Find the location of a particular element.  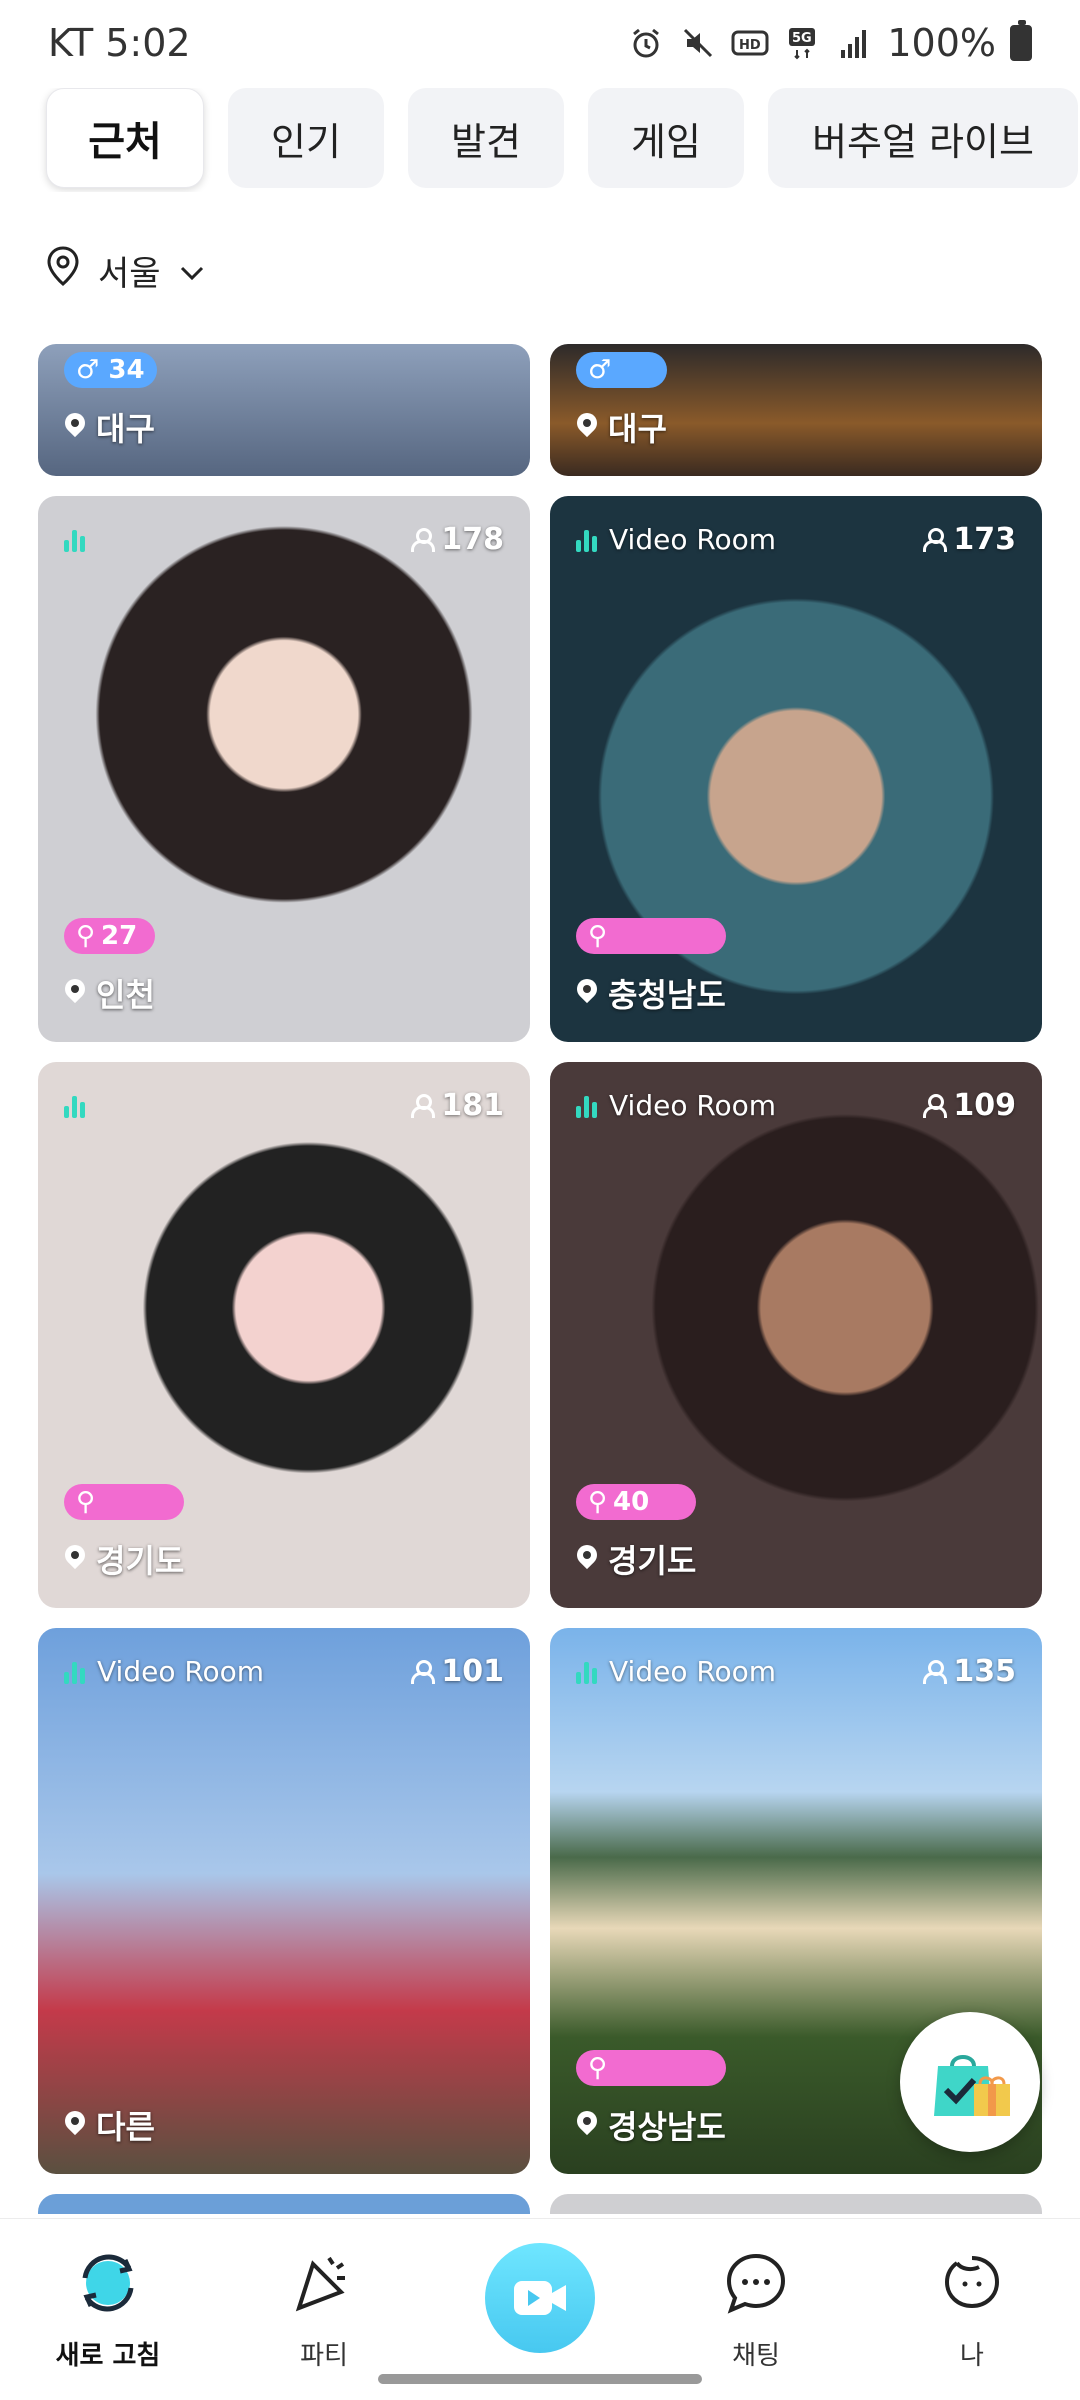

viewer-count: 178 is located at coordinates (472, 539).